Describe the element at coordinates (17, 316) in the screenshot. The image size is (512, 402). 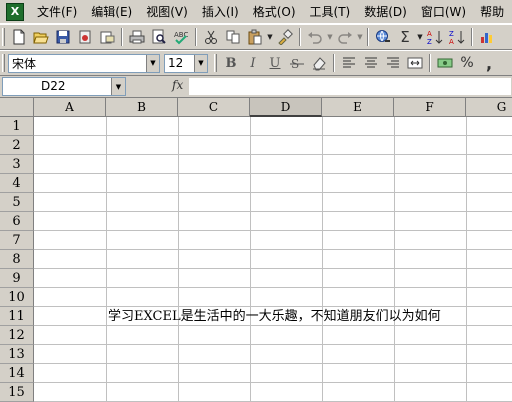
I see `row-header-11: 11` at that location.